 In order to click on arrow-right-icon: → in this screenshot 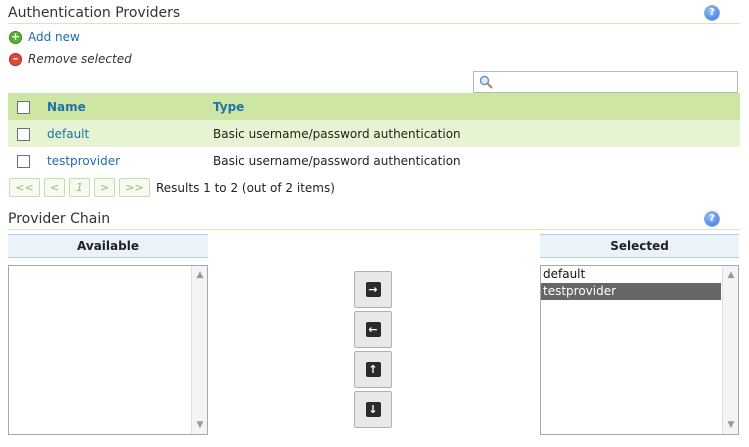, I will do `click(373, 289)`.